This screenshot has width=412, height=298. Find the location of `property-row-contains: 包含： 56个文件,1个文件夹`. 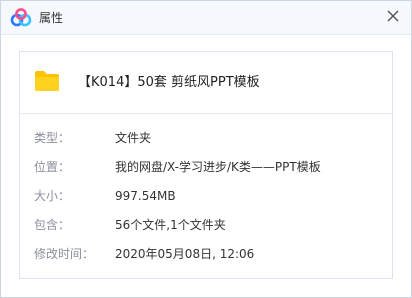

property-row-contains: 包含： 56个文件,1个文件夹 is located at coordinates (206, 225).